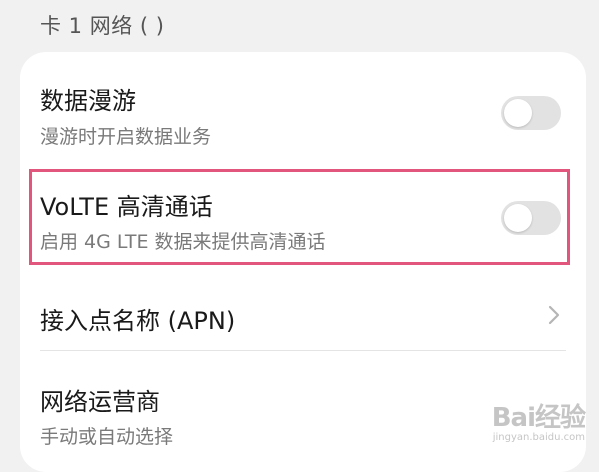 This screenshot has width=599, height=472. Describe the element at coordinates (100, 402) in the screenshot. I see `network-operator-title: 网络运营商` at that location.